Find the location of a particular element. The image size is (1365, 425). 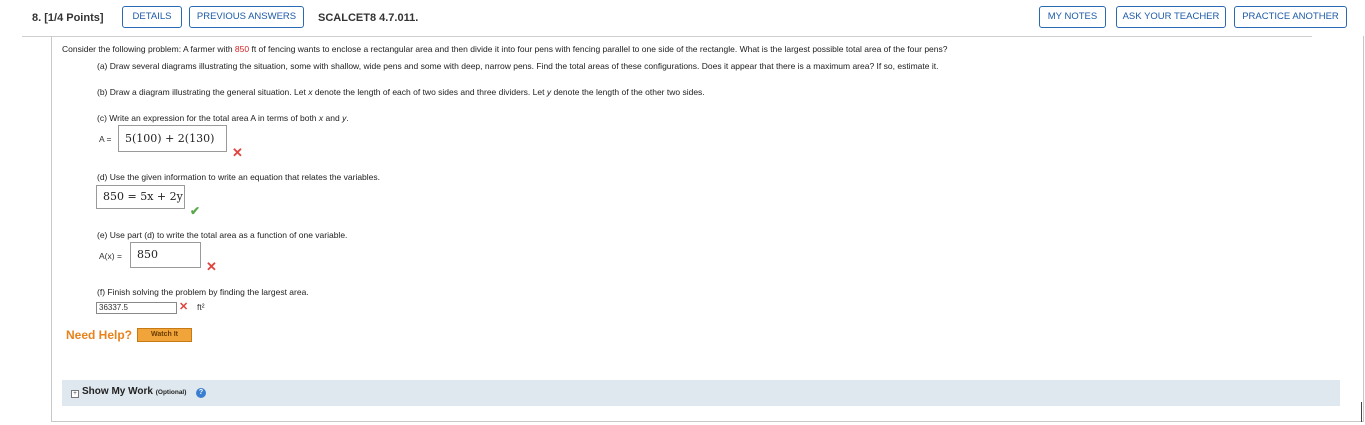

need-help-label: Need Help? is located at coordinates (99, 335).